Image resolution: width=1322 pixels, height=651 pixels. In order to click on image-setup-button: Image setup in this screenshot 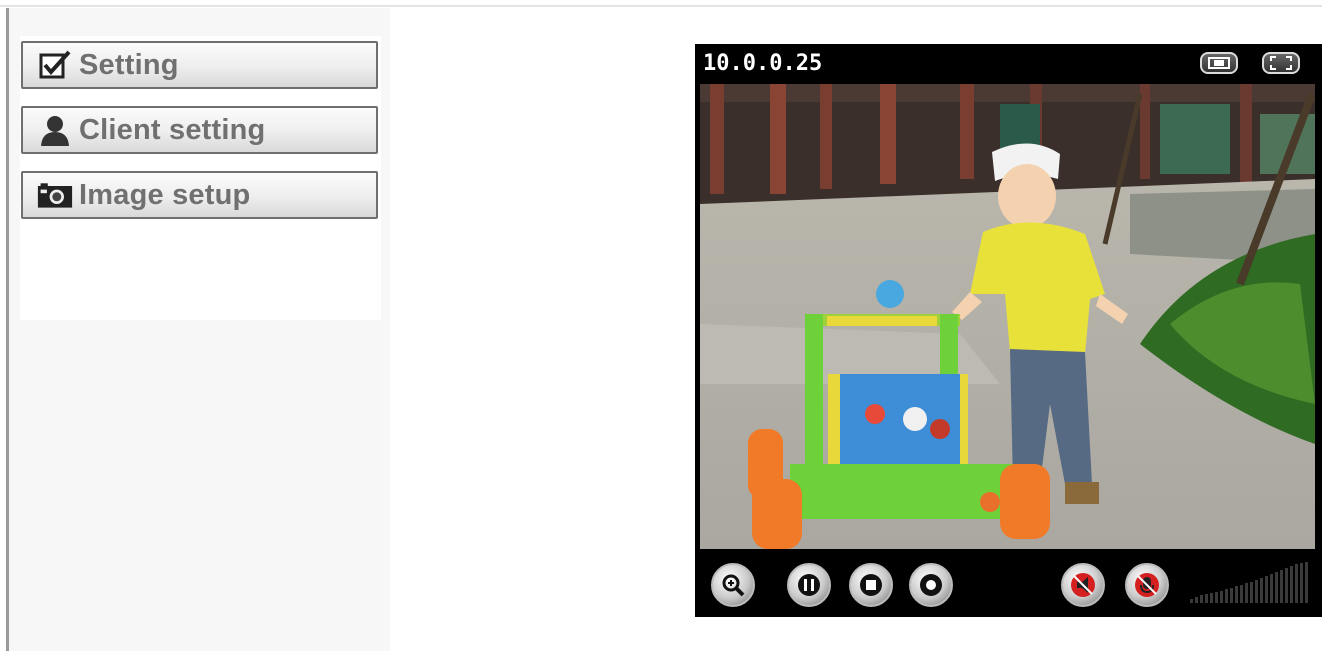, I will do `click(199, 195)`.